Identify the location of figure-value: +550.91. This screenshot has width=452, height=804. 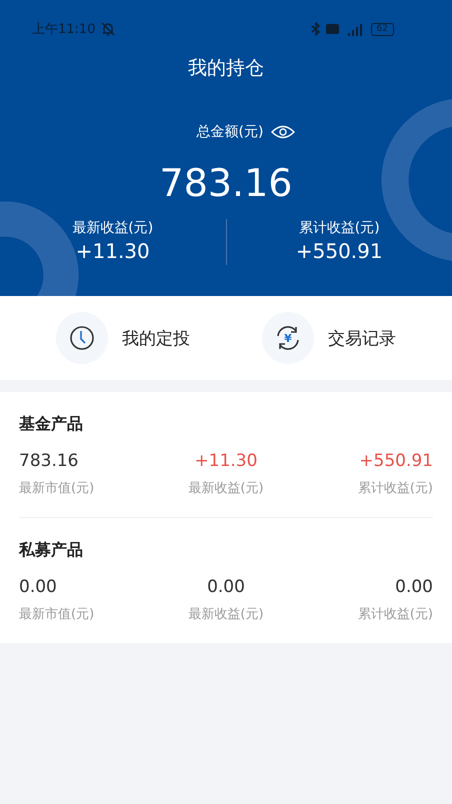
(396, 461).